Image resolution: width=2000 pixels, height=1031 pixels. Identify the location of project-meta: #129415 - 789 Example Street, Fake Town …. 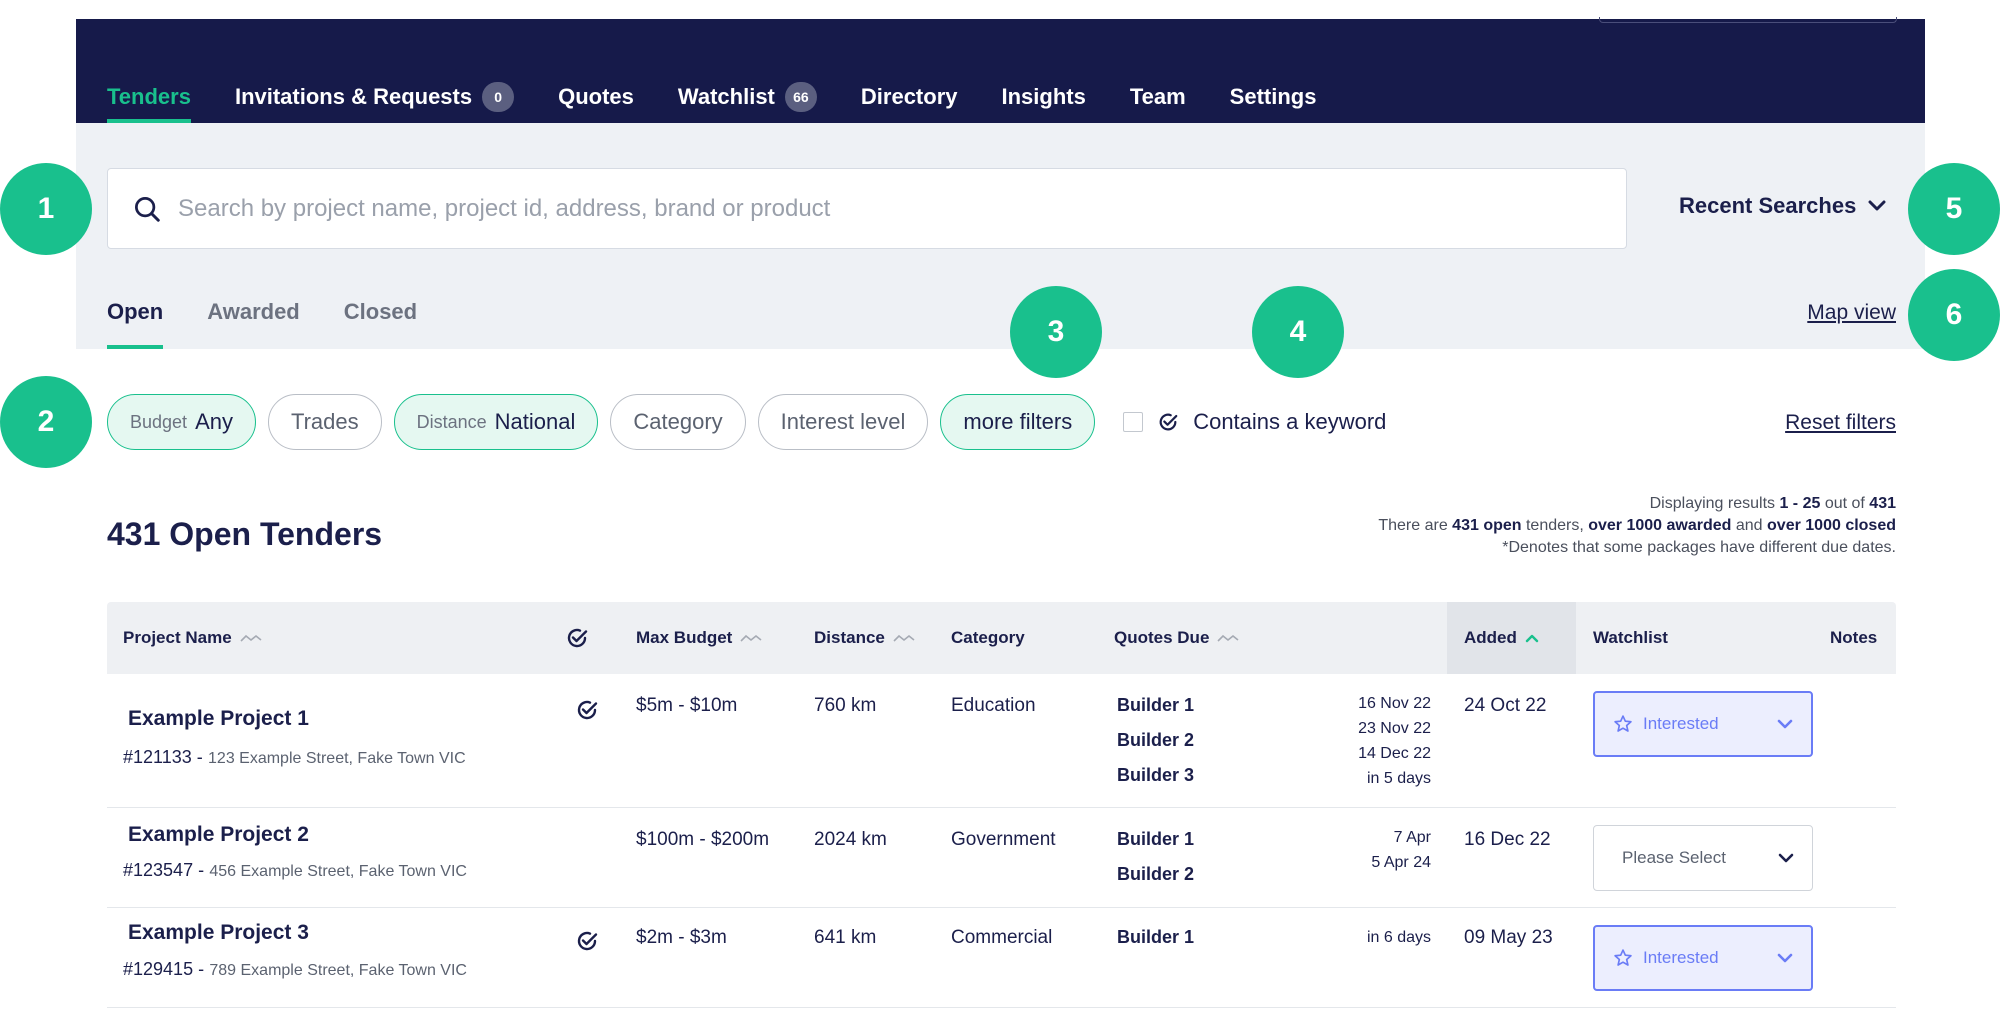
(295, 970).